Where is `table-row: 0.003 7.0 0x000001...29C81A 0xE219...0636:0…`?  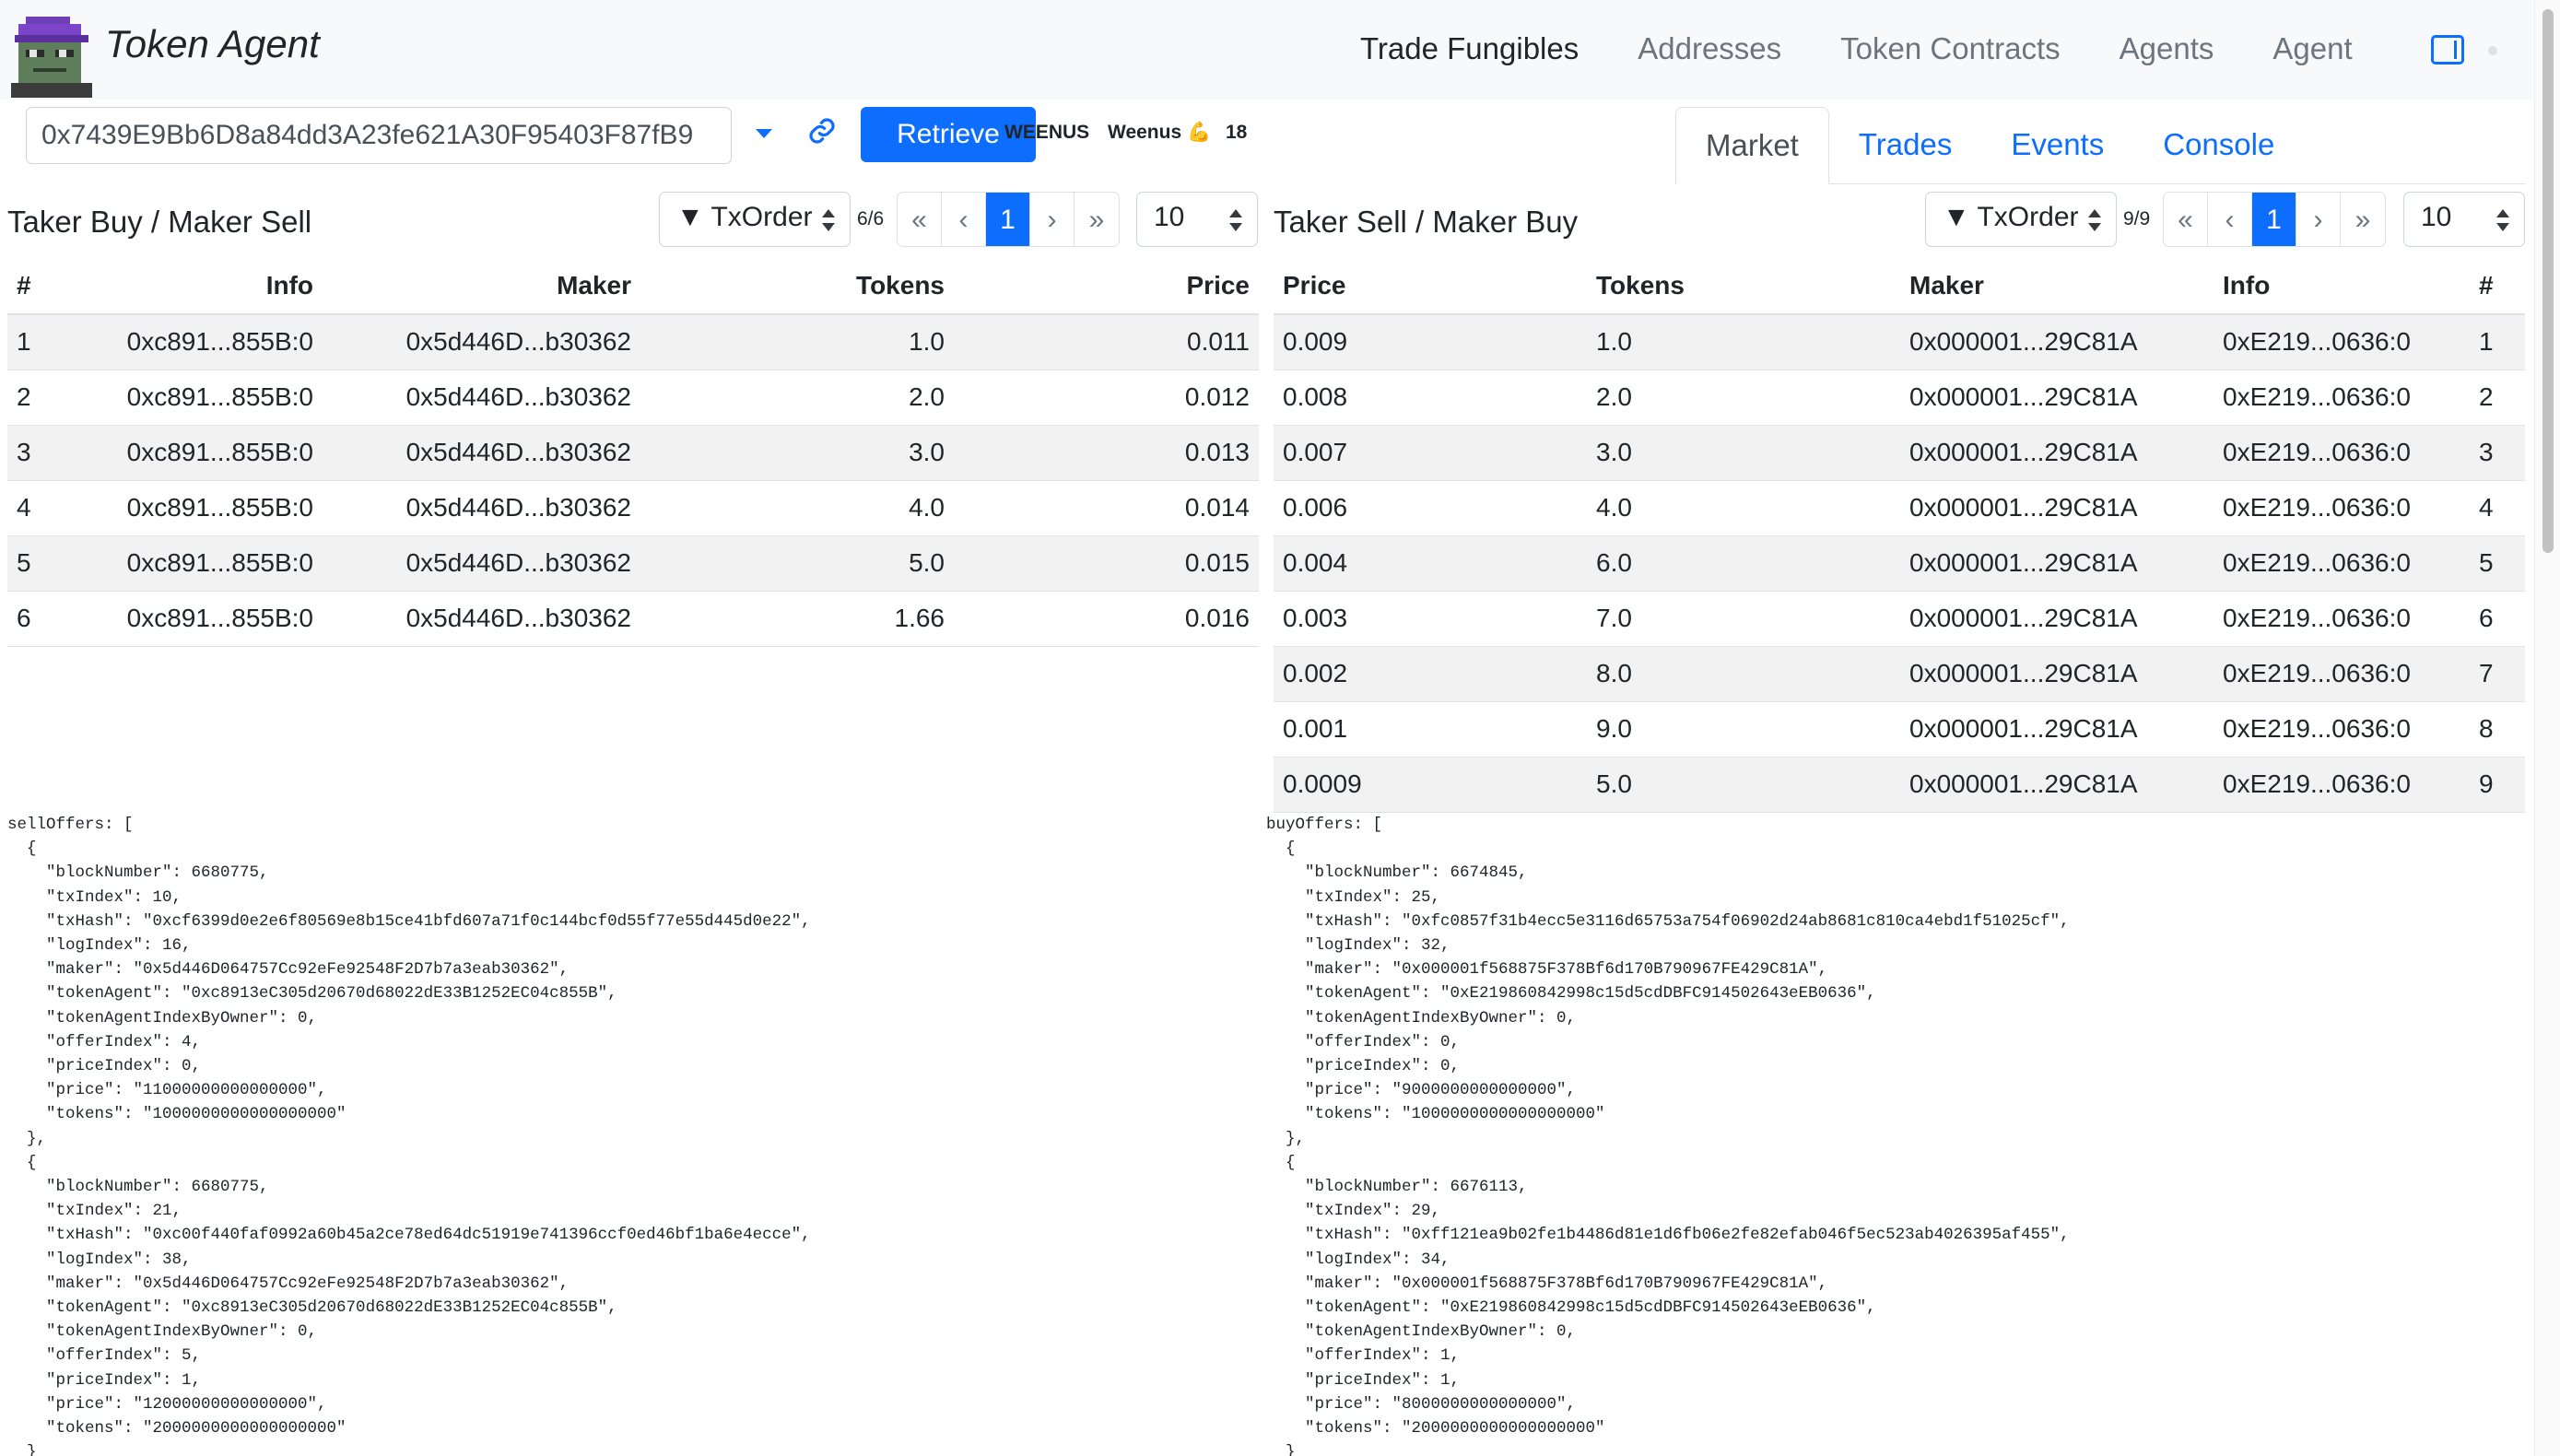
table-row: 0.003 7.0 0x000001...29C81A 0xE219...0636:0… is located at coordinates (1899, 619).